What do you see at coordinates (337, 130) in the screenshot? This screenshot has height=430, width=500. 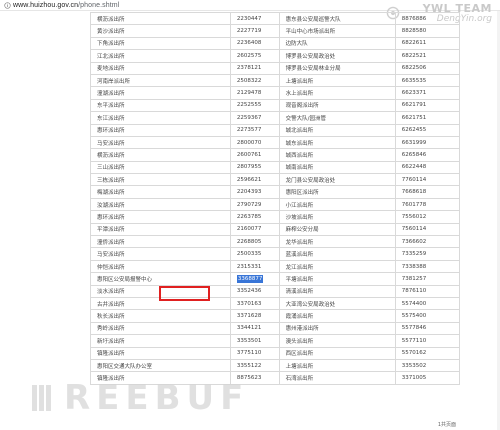 I see `unit-name-cell: 城北派出所` at bounding box center [337, 130].